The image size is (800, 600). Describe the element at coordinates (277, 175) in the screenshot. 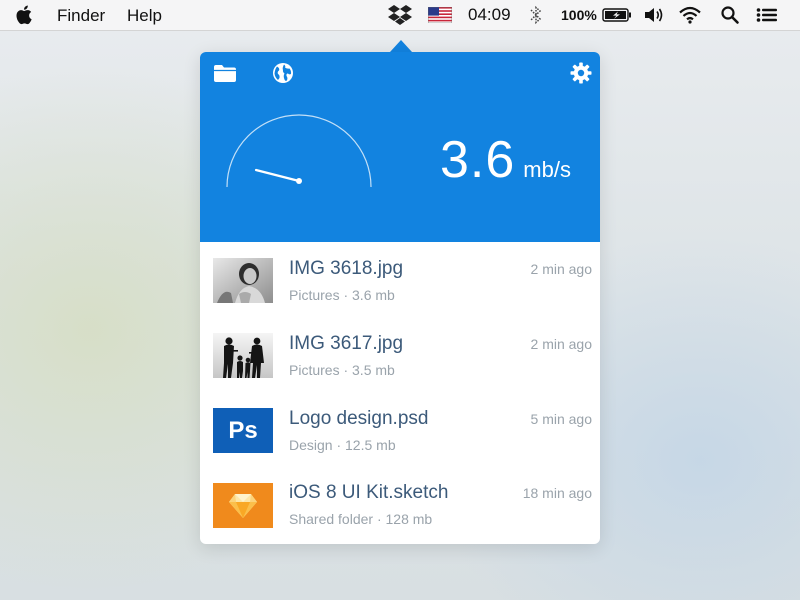

I see `gauge-needle` at that location.